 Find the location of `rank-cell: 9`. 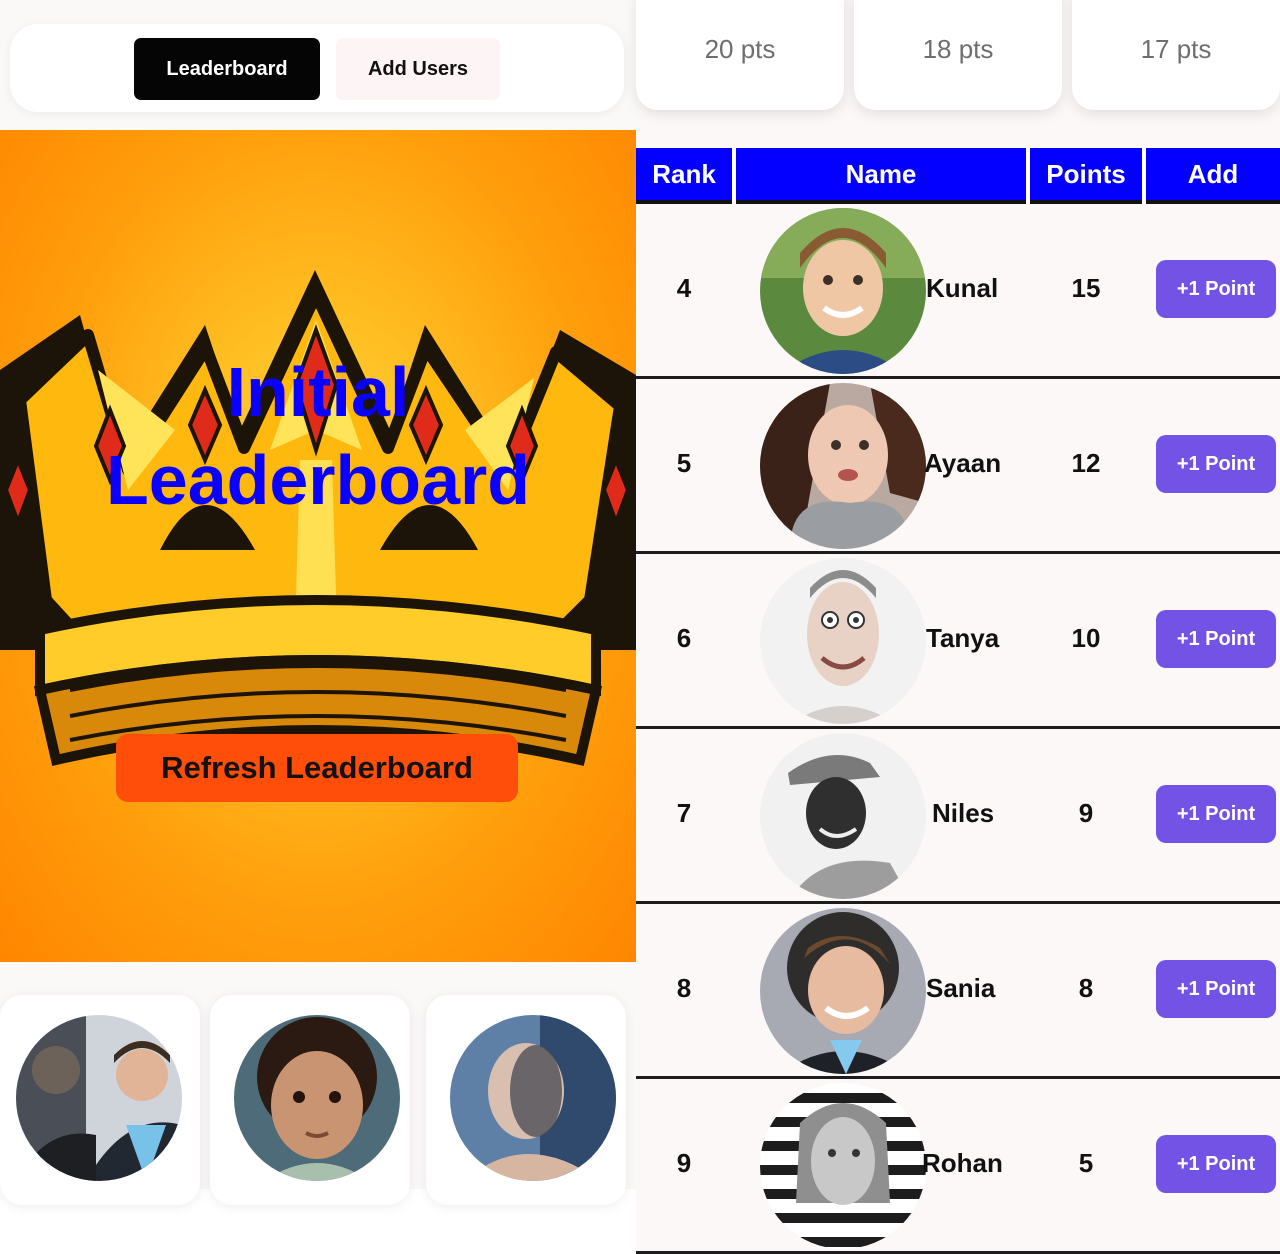

rank-cell: 9 is located at coordinates (684, 1162).